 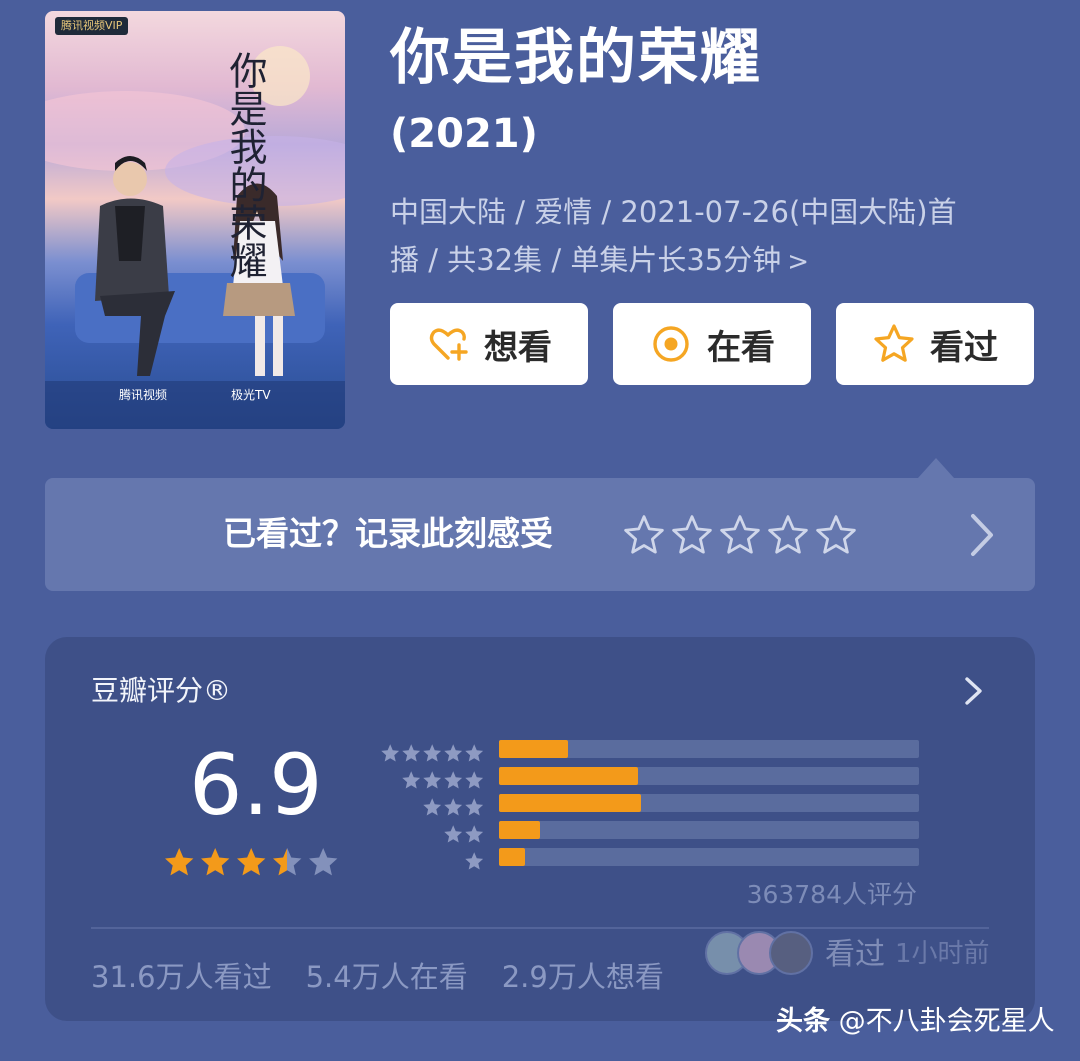 What do you see at coordinates (942, 953) in the screenshot?
I see `recent-time: 1小时前` at bounding box center [942, 953].